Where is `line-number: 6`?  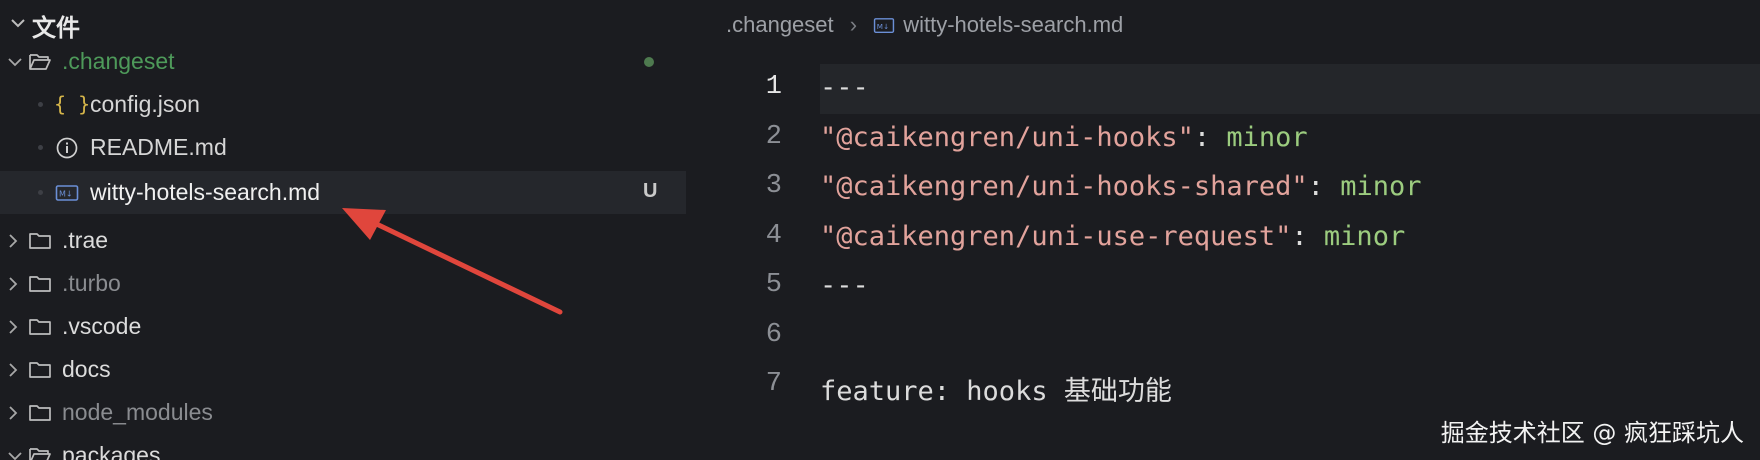 line-number: 6 is located at coordinates (773, 334).